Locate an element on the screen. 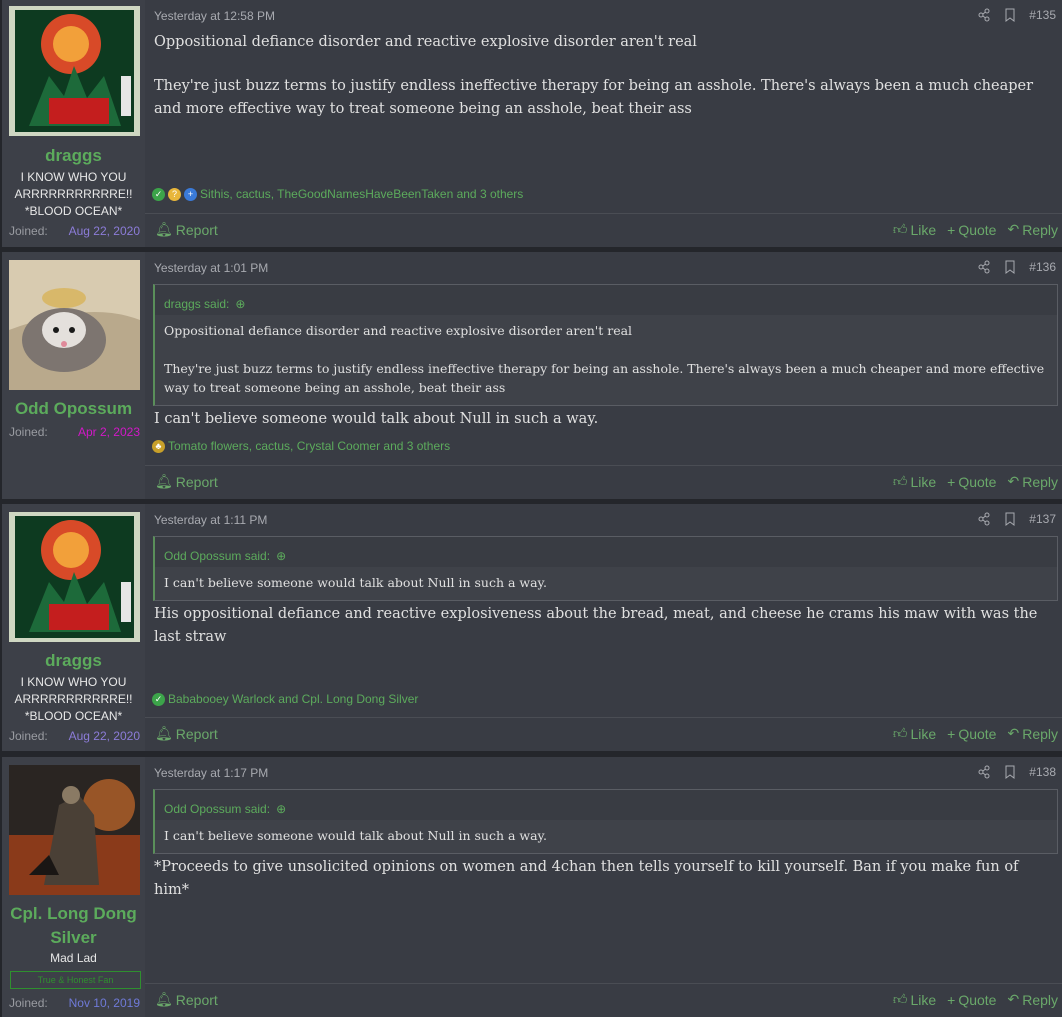 The image size is (1062, 1017). post-timestamp: Yesterday at 1:11 PM is located at coordinates (210, 520).